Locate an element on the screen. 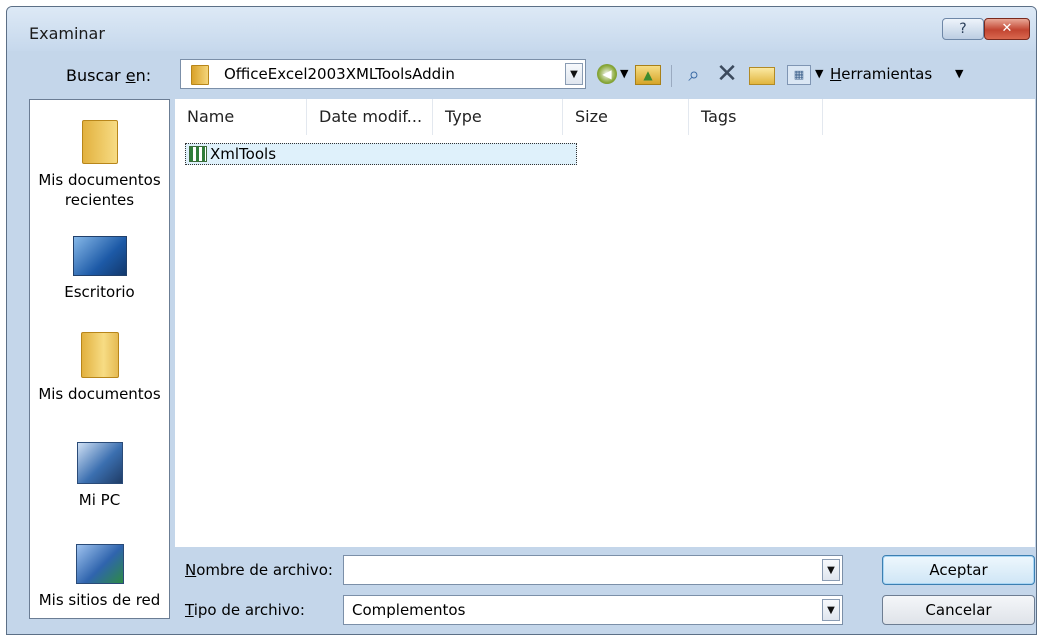  window-title: Examinar is located at coordinates (67, 33).